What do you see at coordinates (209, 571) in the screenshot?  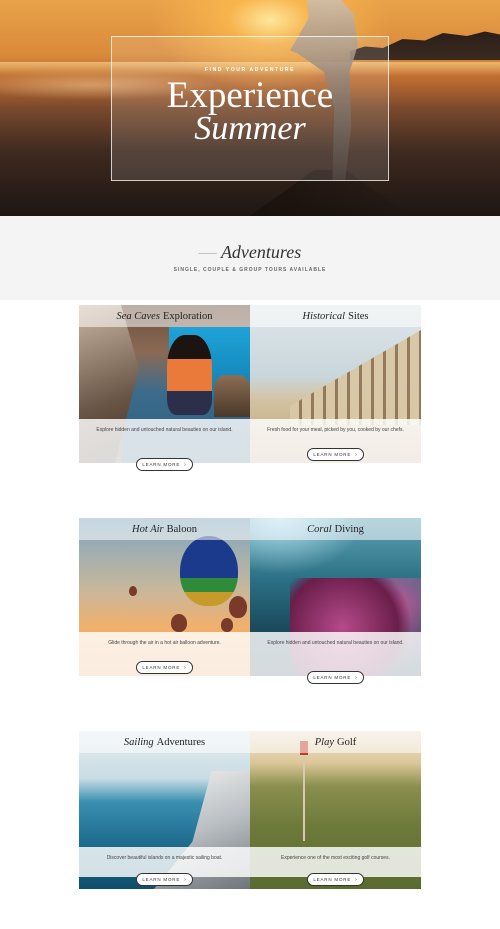 I see `big-balloon-shape` at bounding box center [209, 571].